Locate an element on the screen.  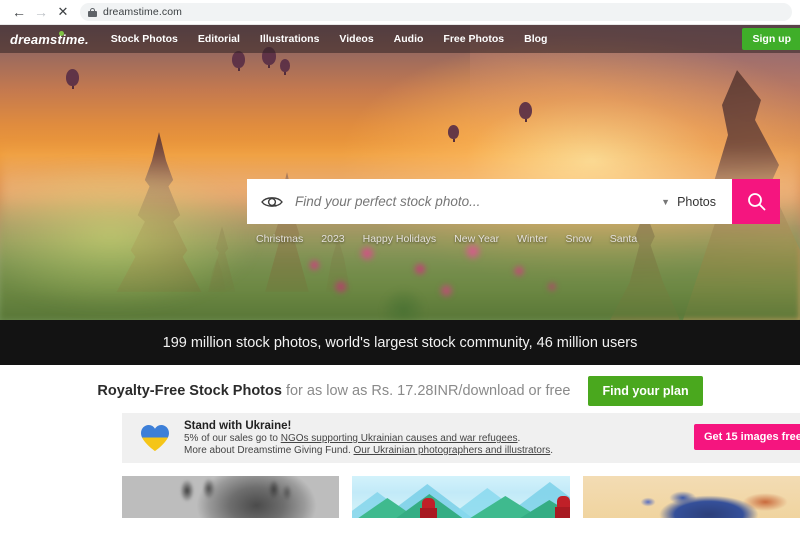
nav-item-editorial: Editorial is located at coordinates (219, 39).